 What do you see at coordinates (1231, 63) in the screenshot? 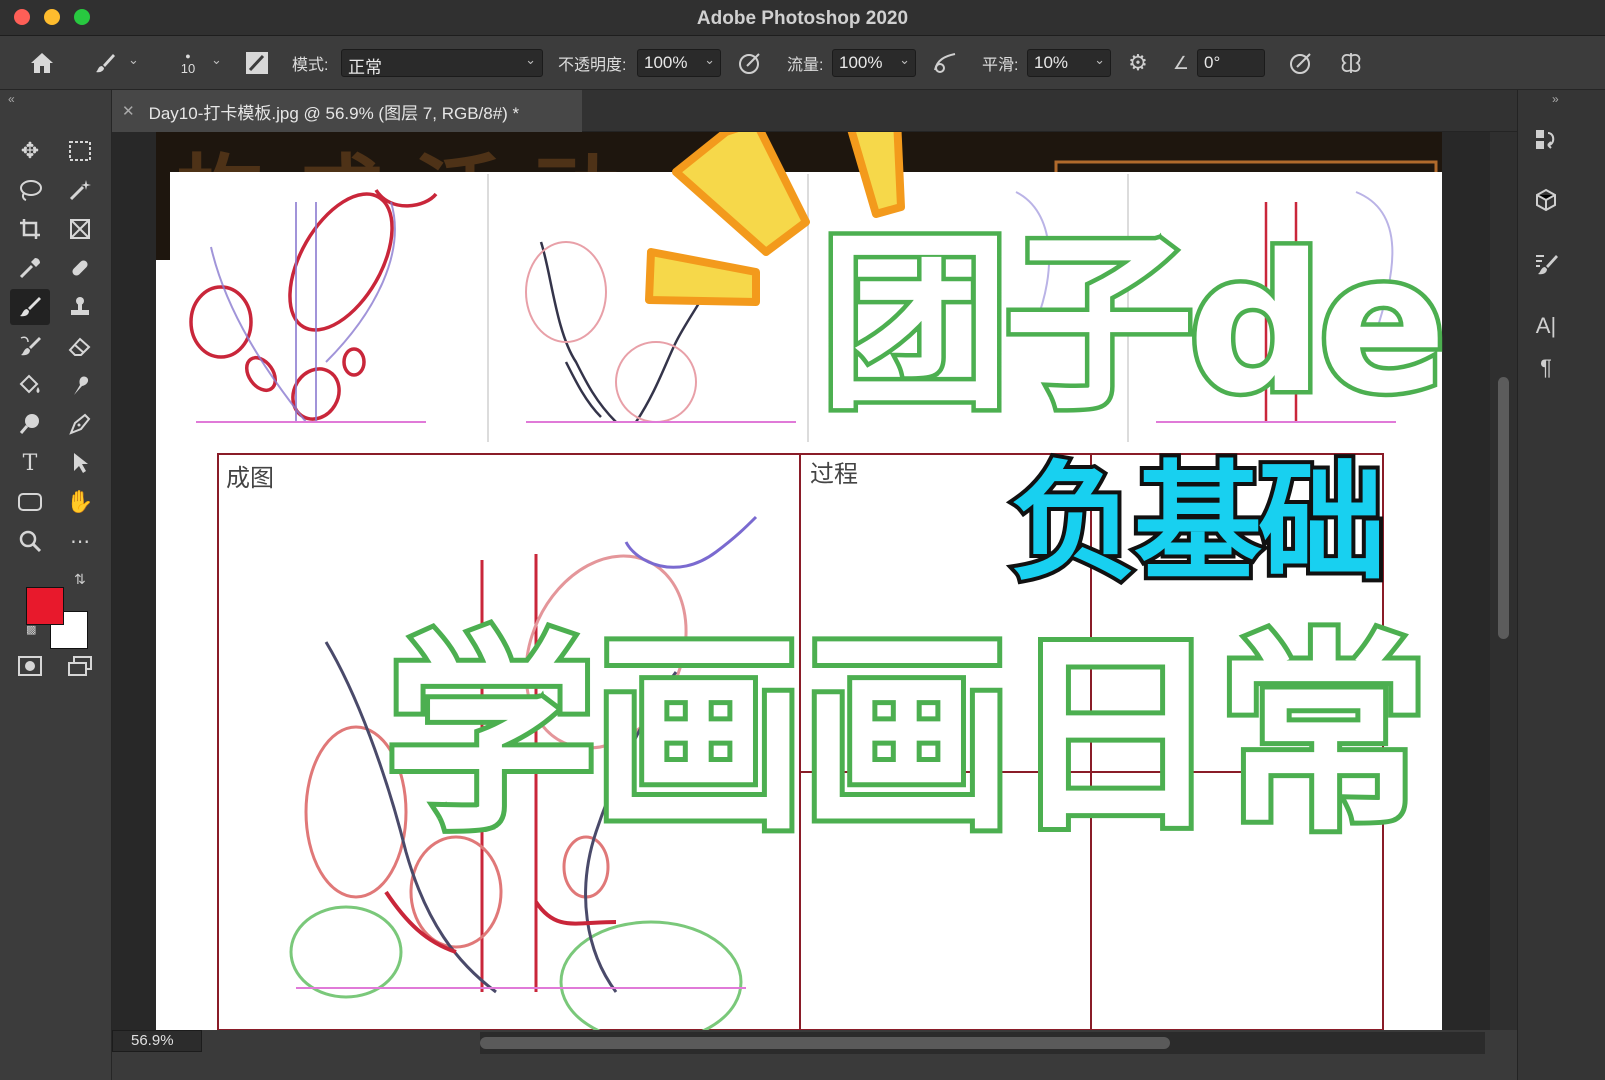
I see `angle-field: 0°` at bounding box center [1231, 63].